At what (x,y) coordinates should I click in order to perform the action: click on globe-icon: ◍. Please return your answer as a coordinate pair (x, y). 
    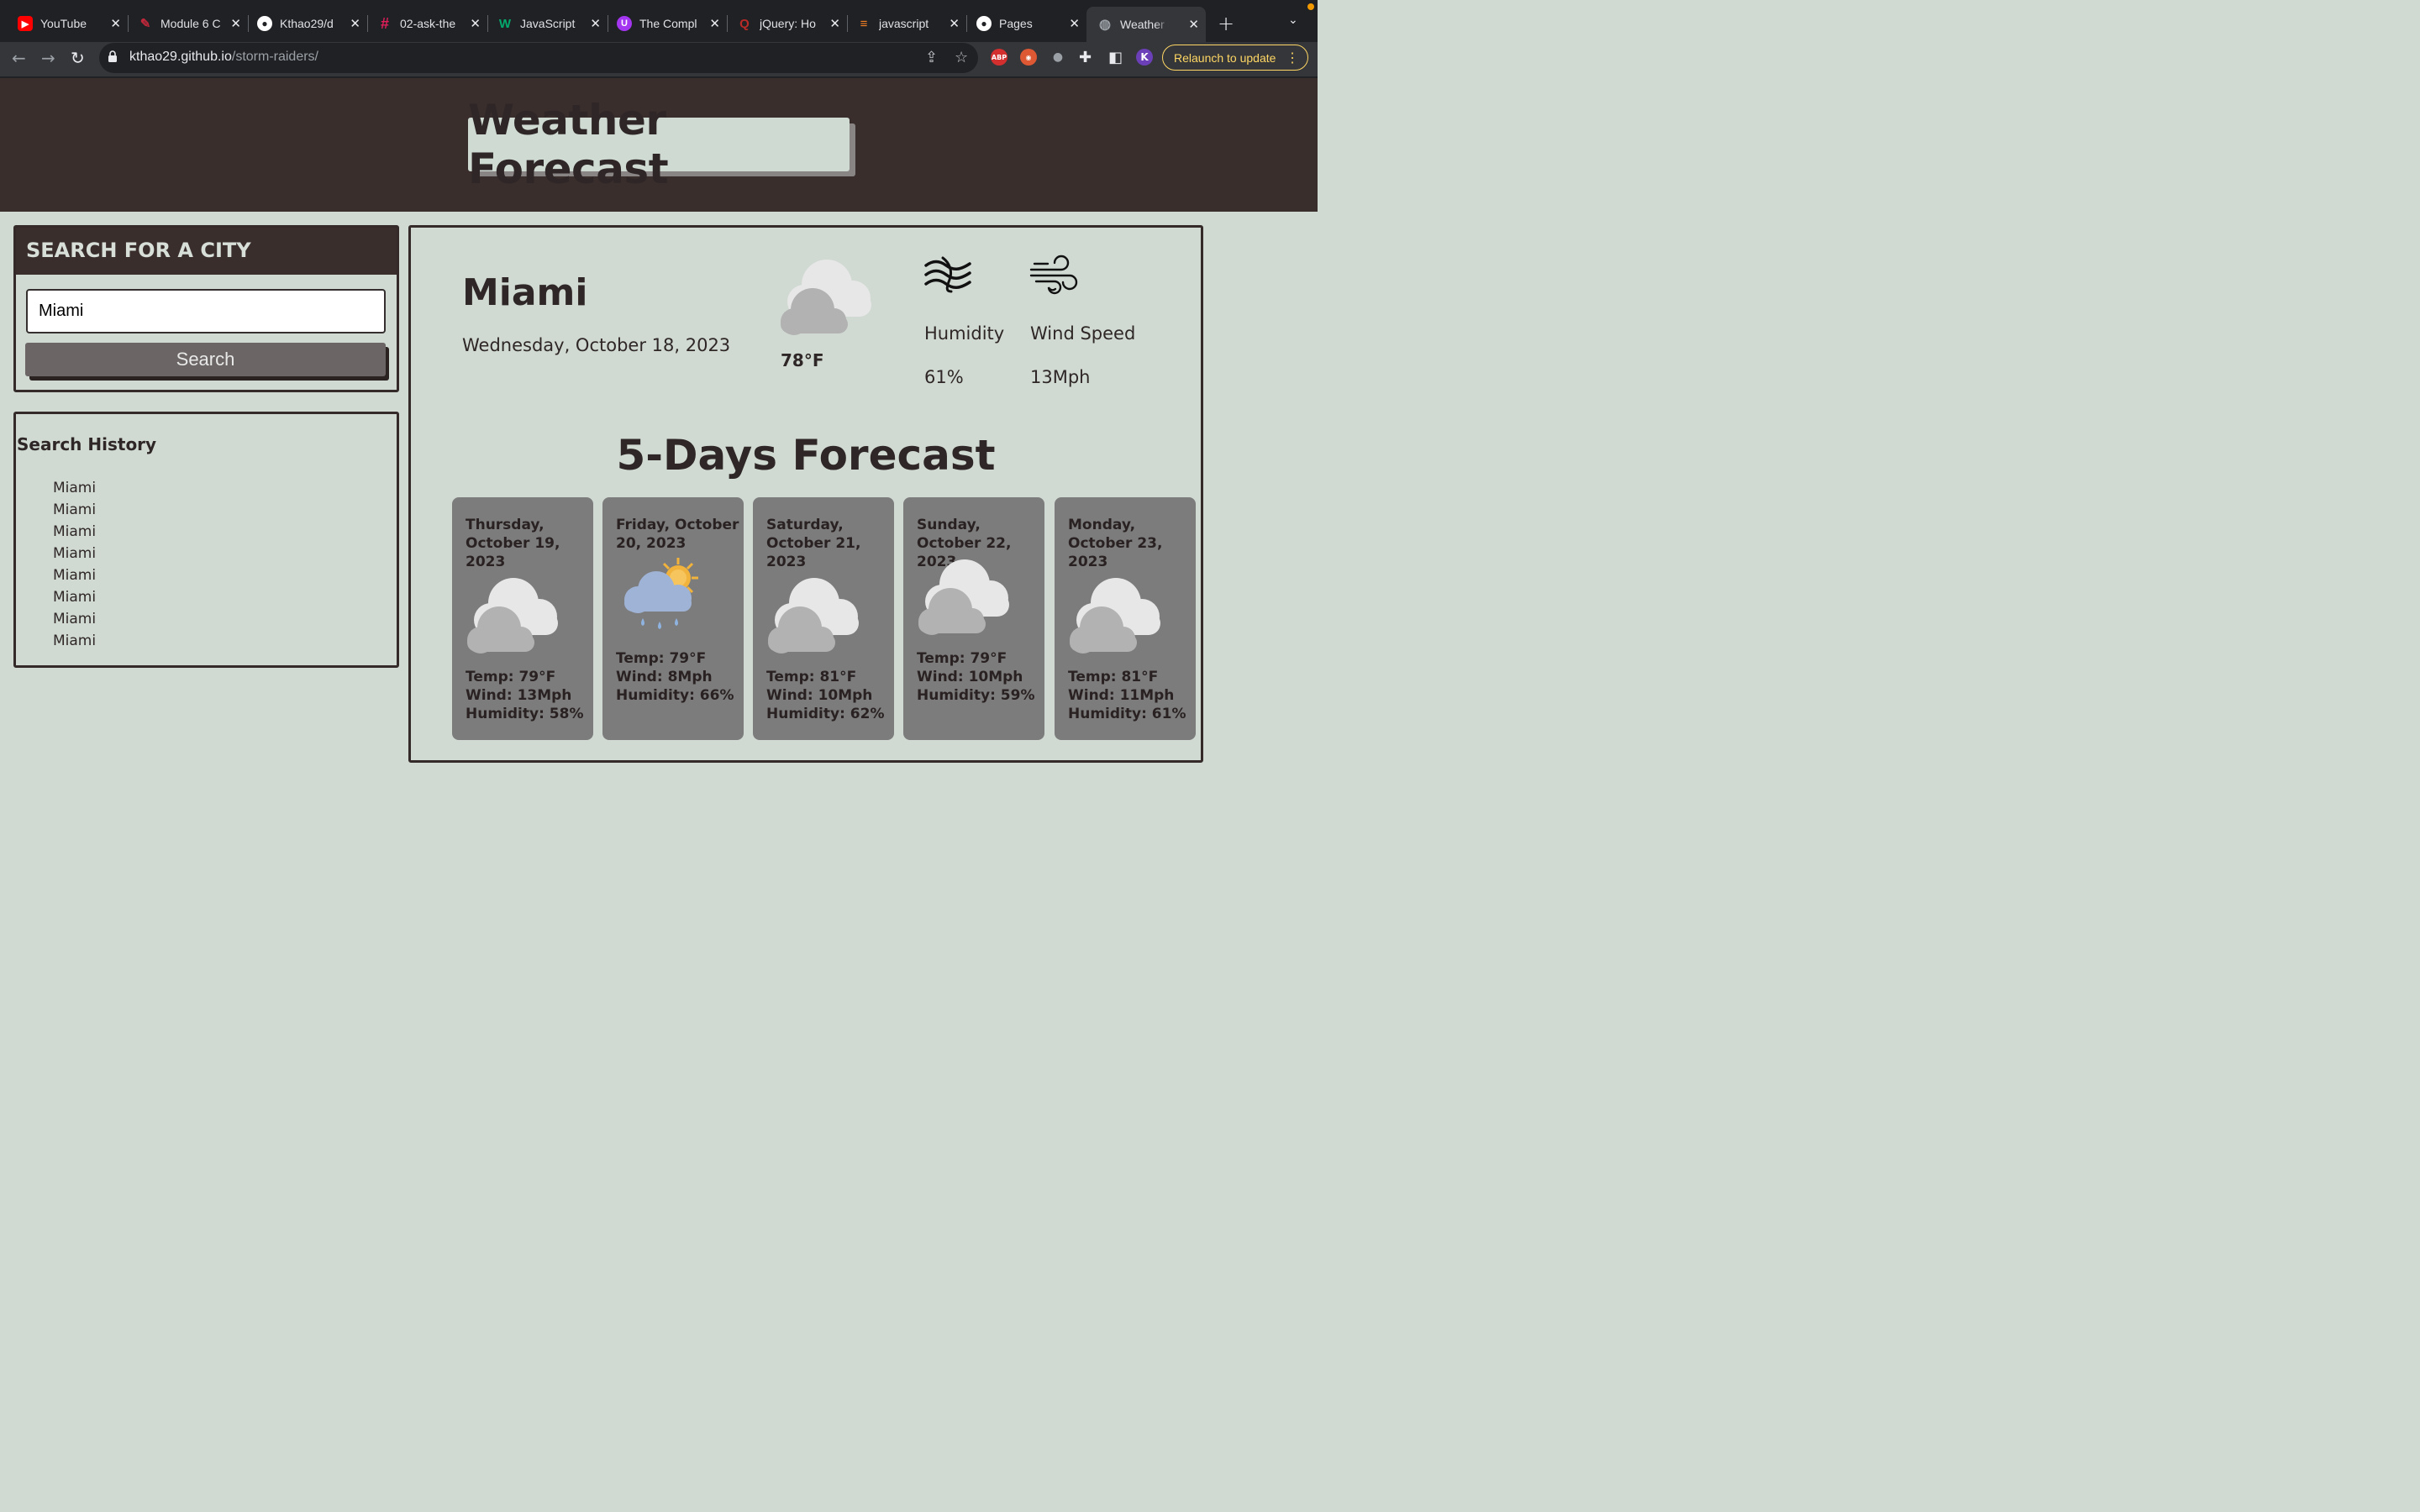
    Looking at the image, I should click on (1105, 25).